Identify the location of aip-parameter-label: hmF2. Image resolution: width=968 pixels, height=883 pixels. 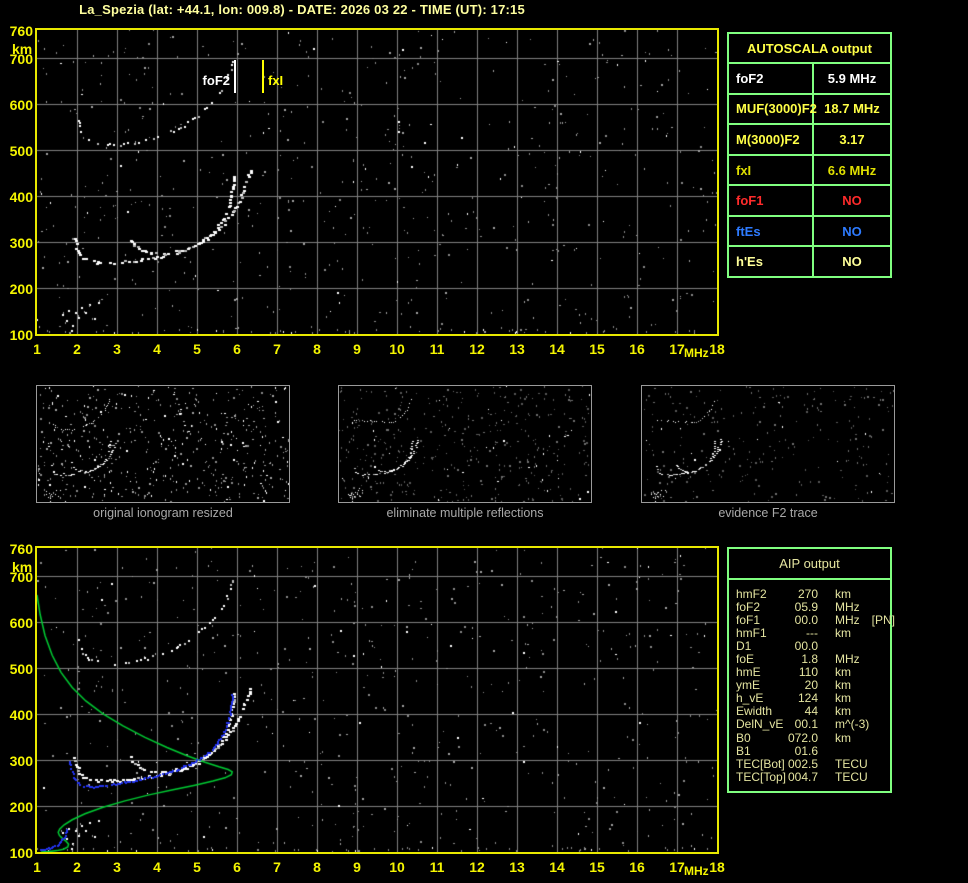
(751, 593).